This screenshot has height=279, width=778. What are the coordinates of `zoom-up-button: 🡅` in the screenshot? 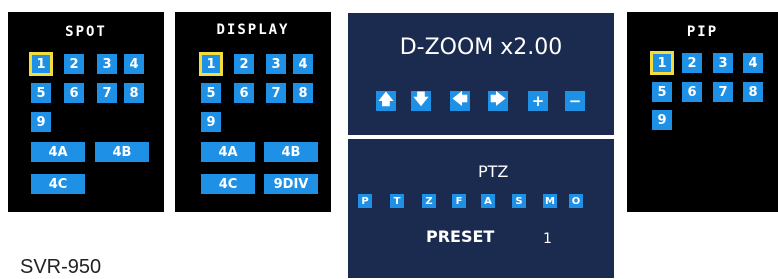 It's located at (386, 100).